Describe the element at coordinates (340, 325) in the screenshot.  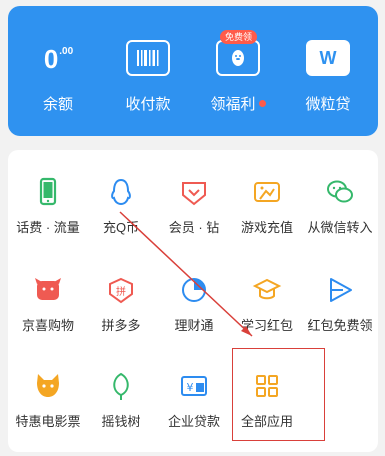
I see `app-label: 红包免费领` at that location.